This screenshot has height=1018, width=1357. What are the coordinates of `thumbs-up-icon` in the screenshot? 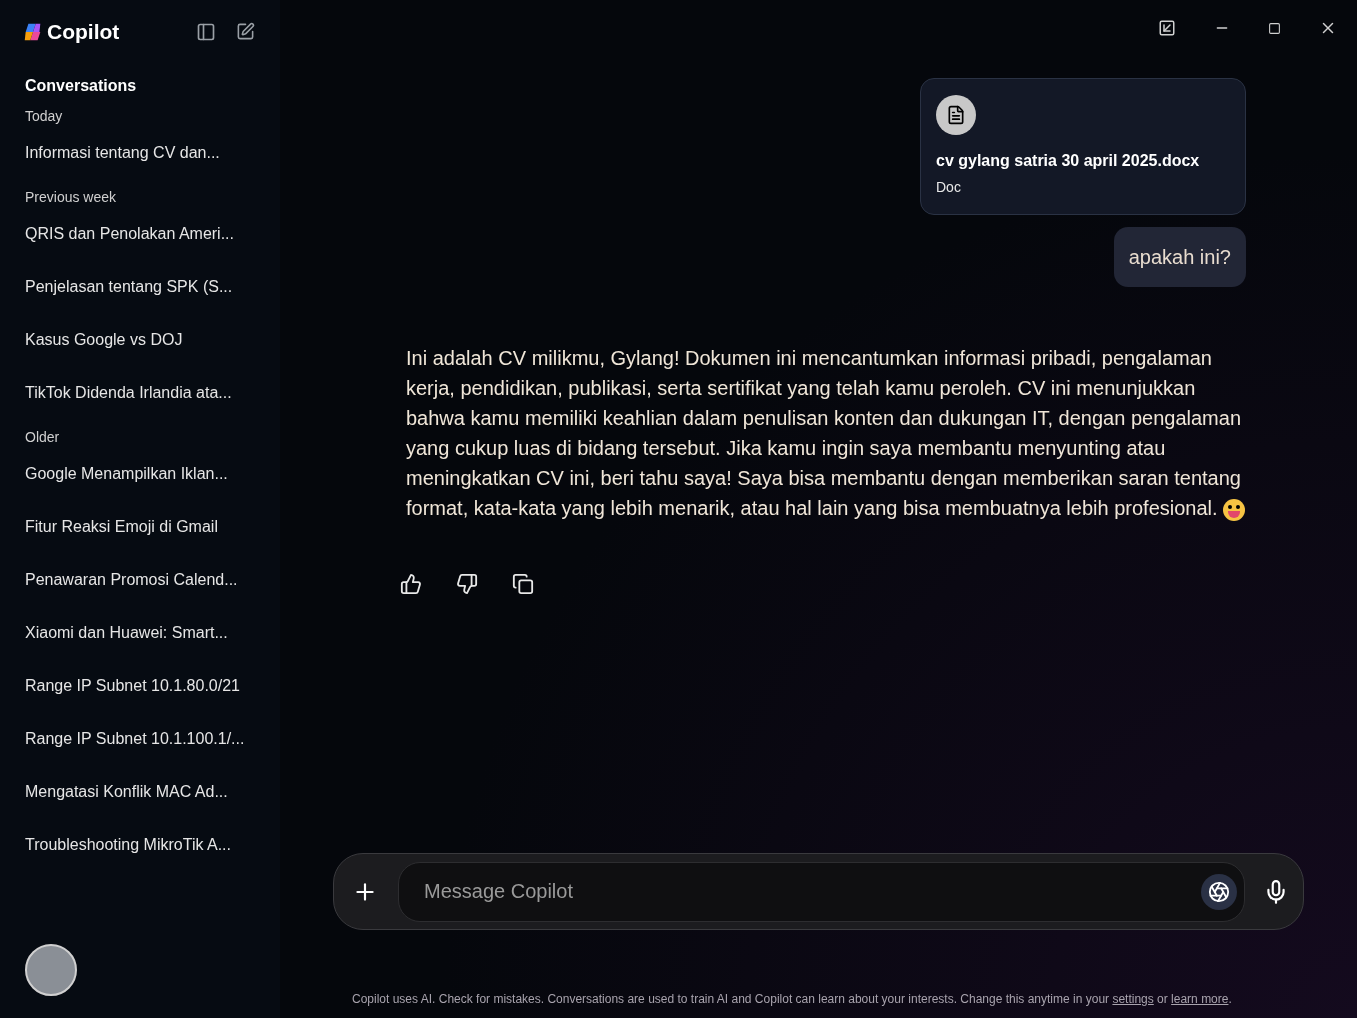 It's located at (411, 584).